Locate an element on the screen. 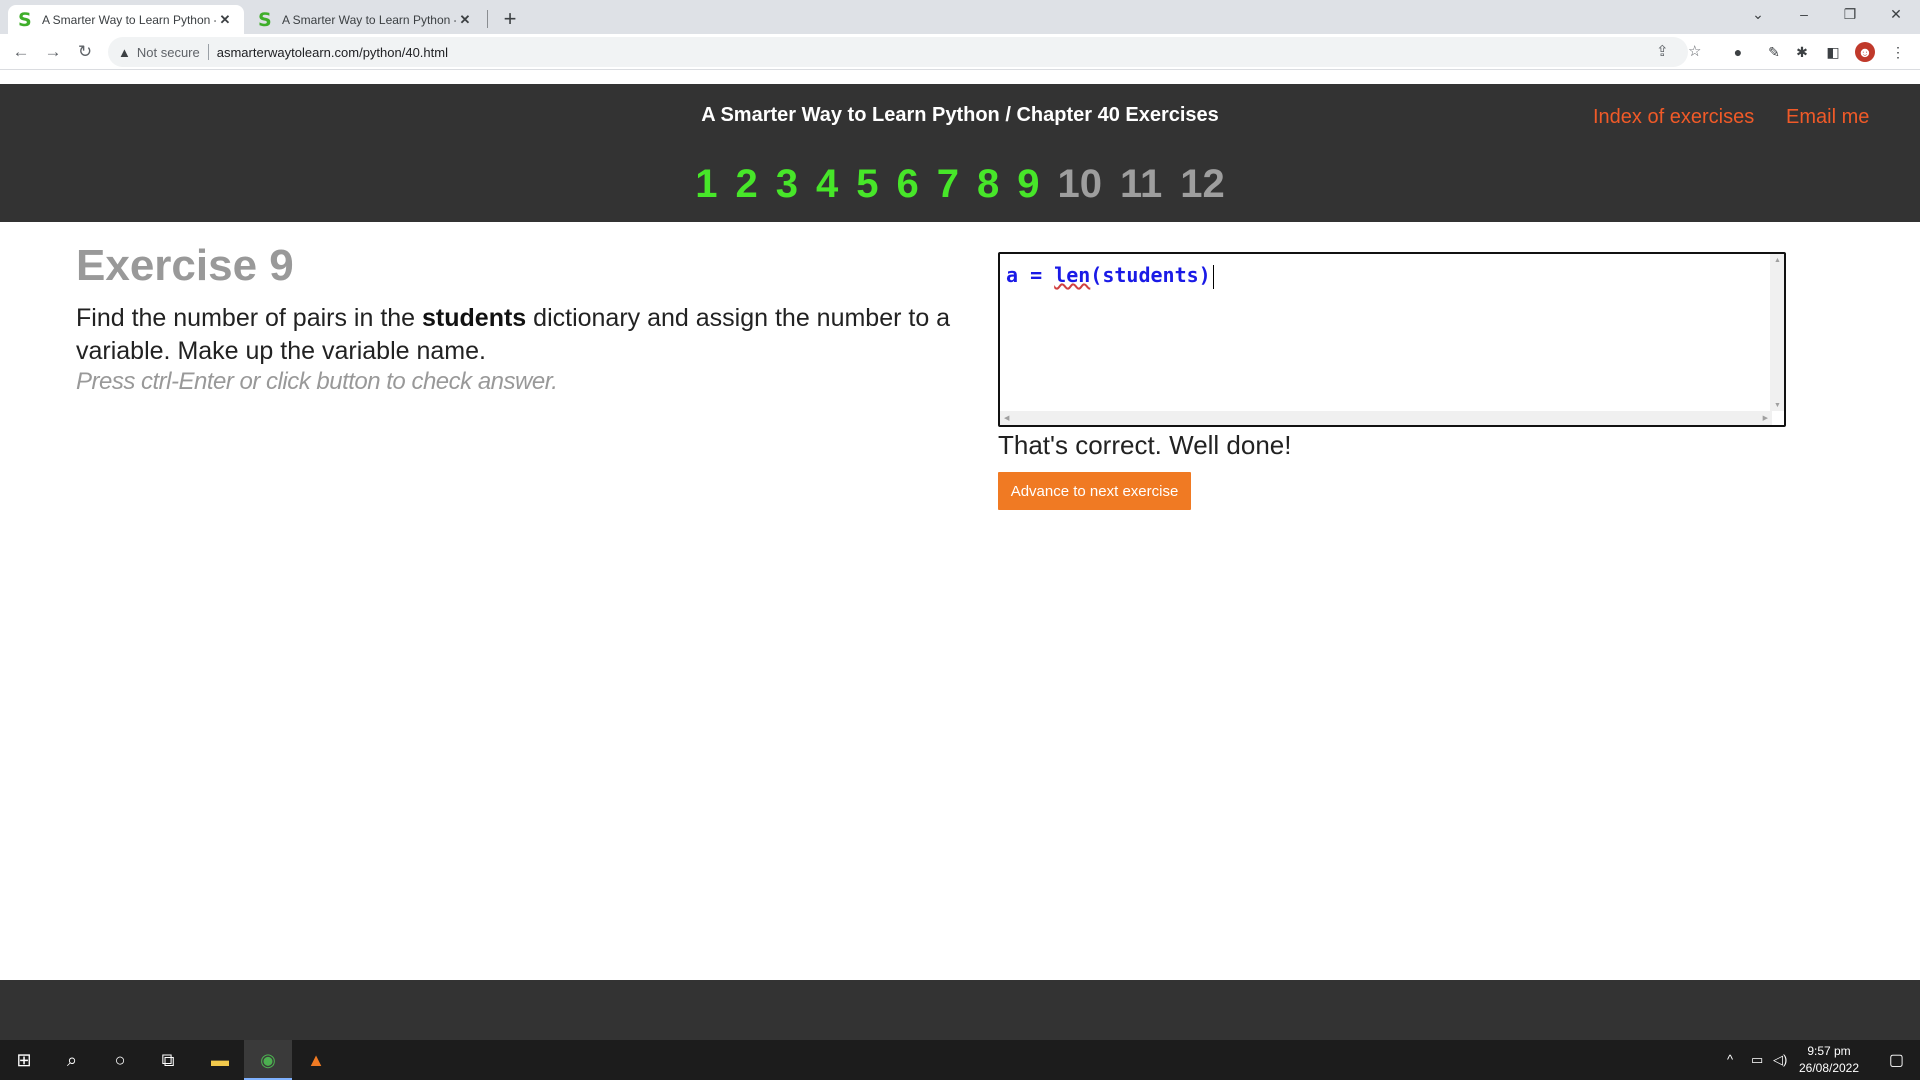  exercise-number-link: 10 is located at coordinates (1079, 184).